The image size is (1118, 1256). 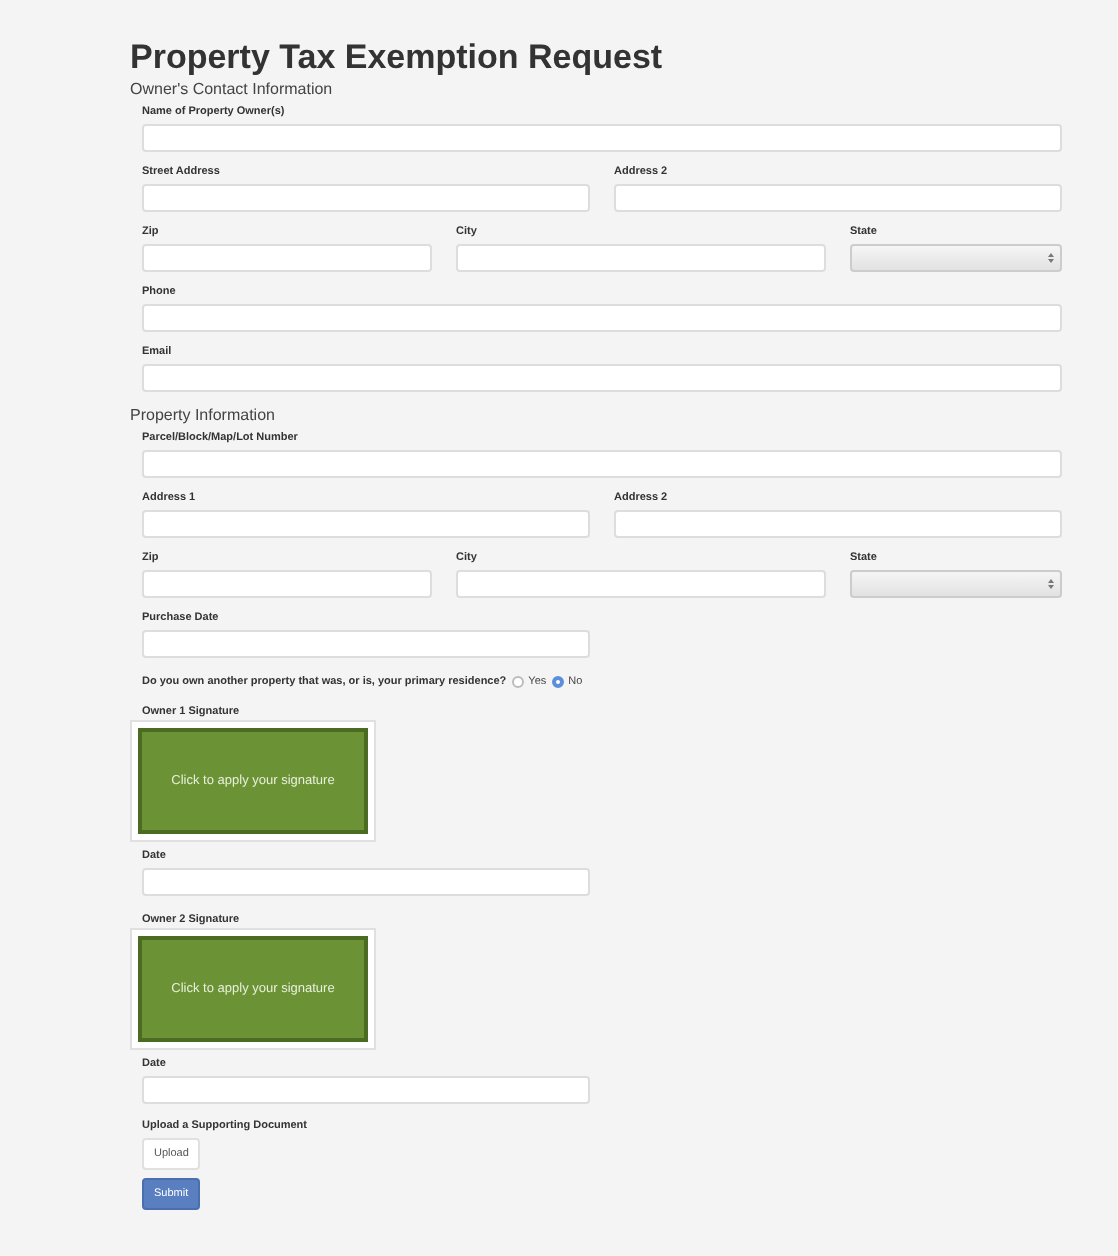 I want to click on section-heading: Property Information, so click(x=202, y=416).